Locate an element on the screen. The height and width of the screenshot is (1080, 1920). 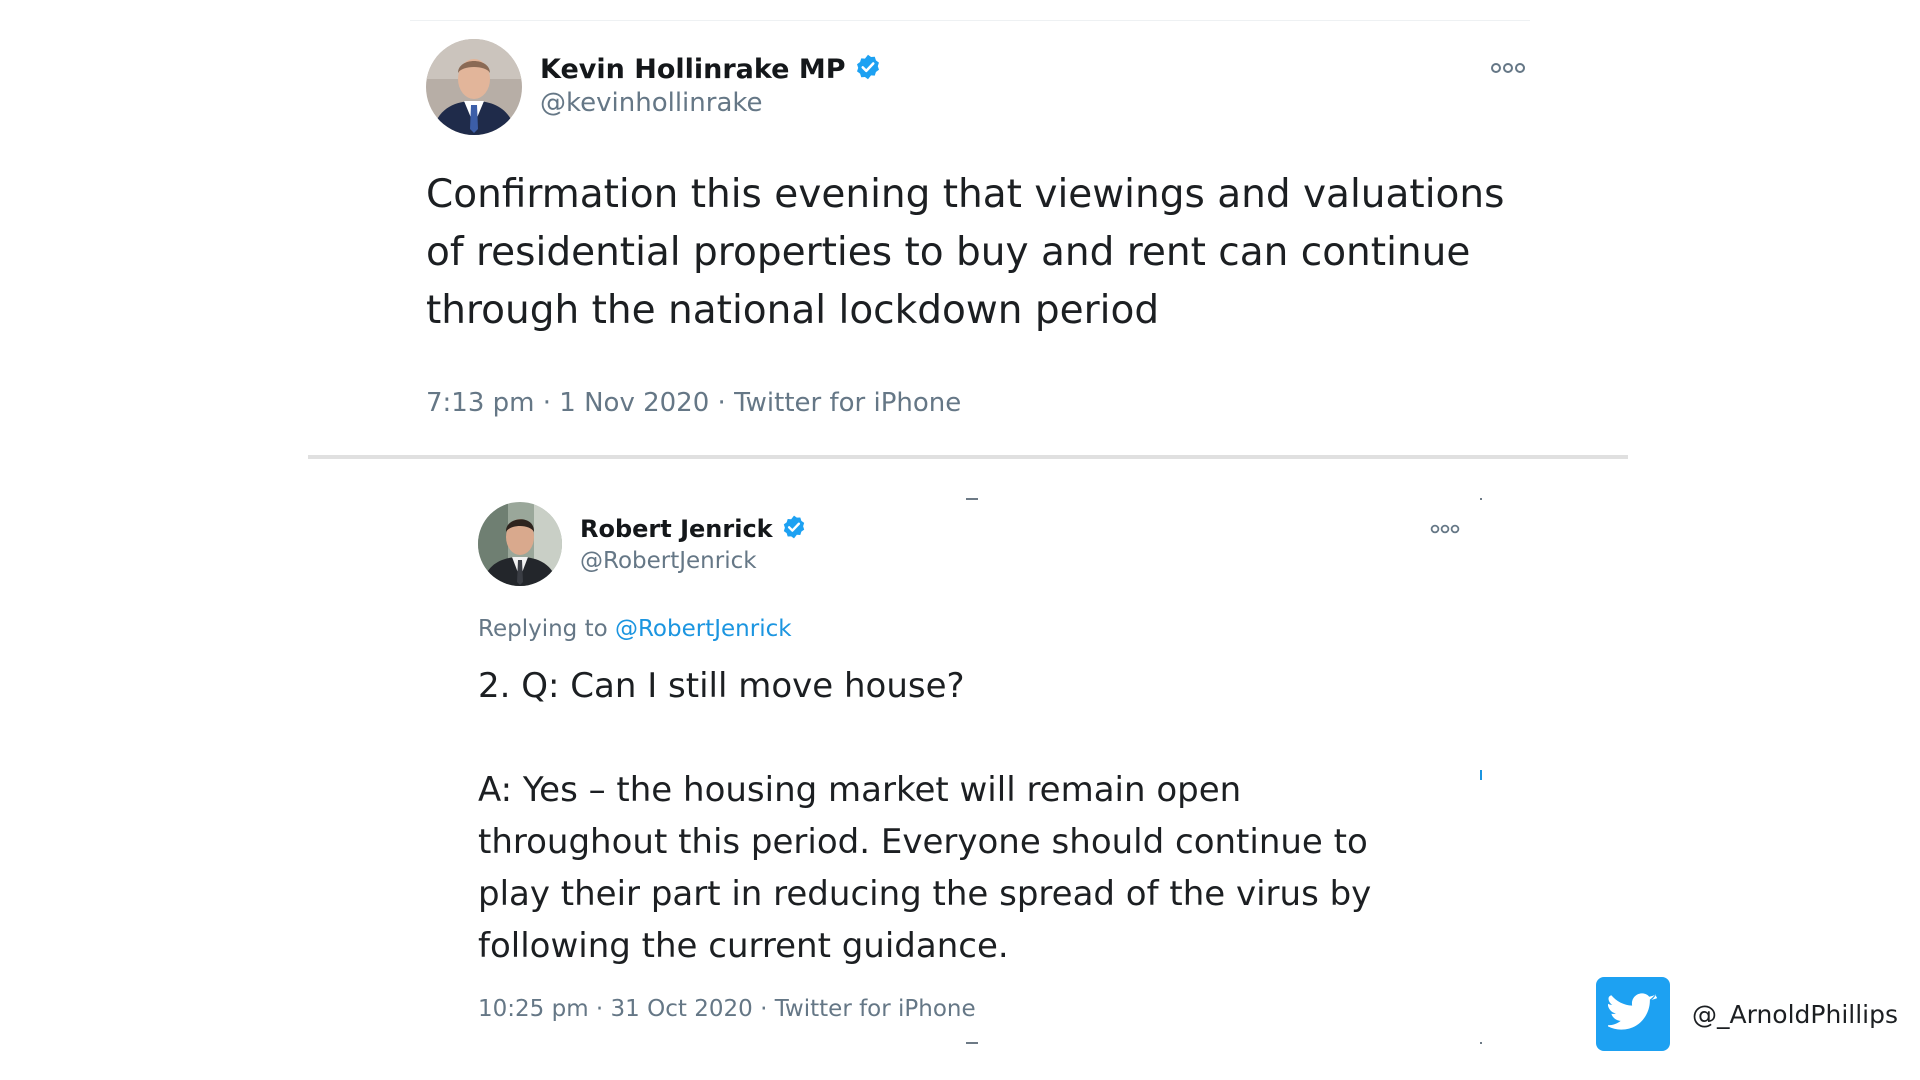
tweet-text-question: 2. Q: Can I still move house? is located at coordinates (721, 686).